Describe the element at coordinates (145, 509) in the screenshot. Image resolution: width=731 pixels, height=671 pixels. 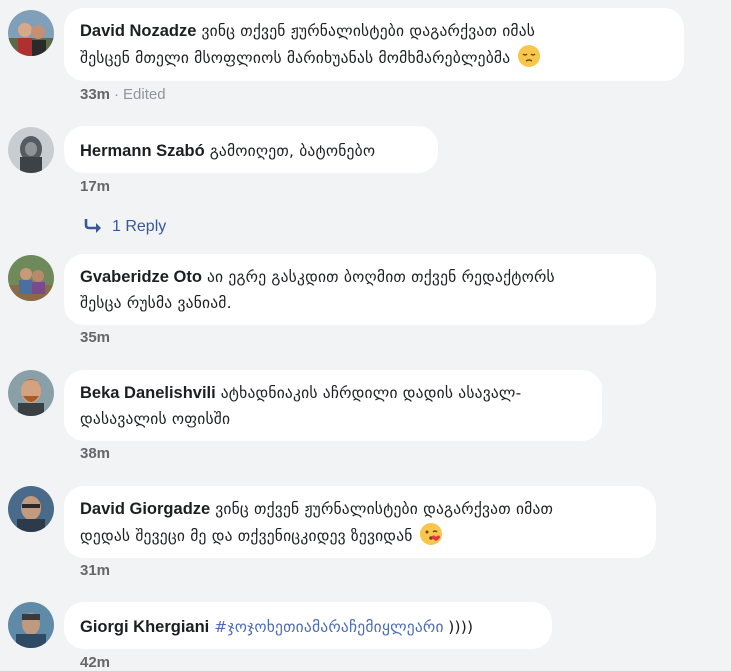
I see `comment-author: David Giorgadze` at that location.